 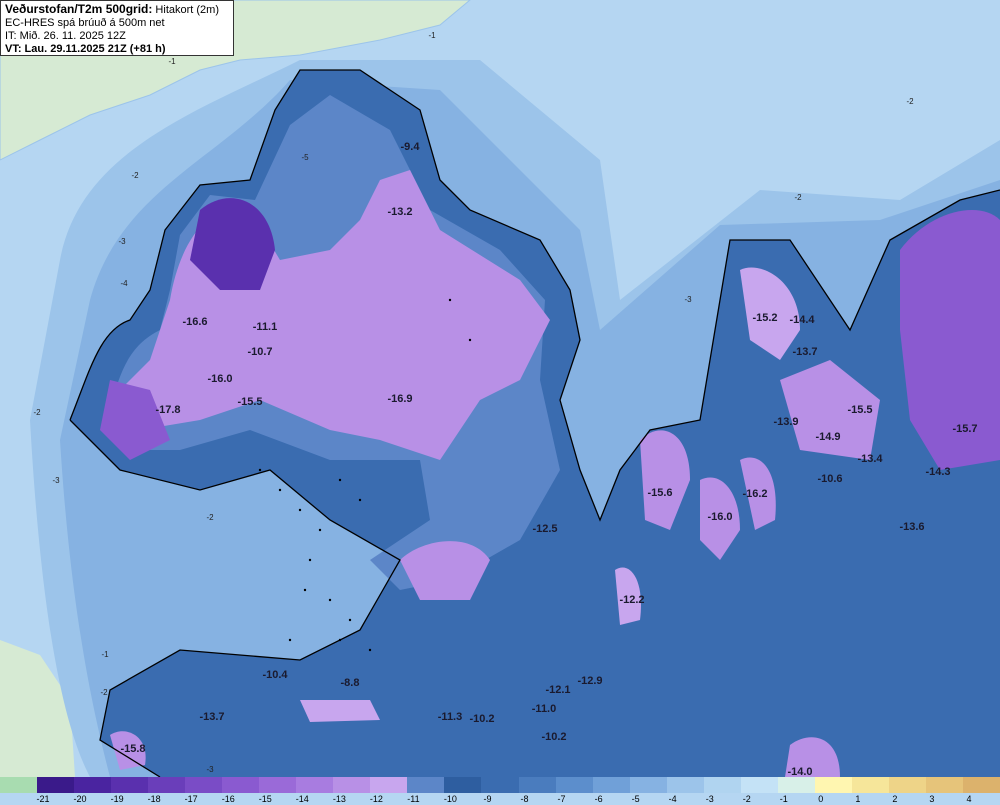 What do you see at coordinates (411, 147) in the screenshot?
I see `temperature-label: -9.4` at bounding box center [411, 147].